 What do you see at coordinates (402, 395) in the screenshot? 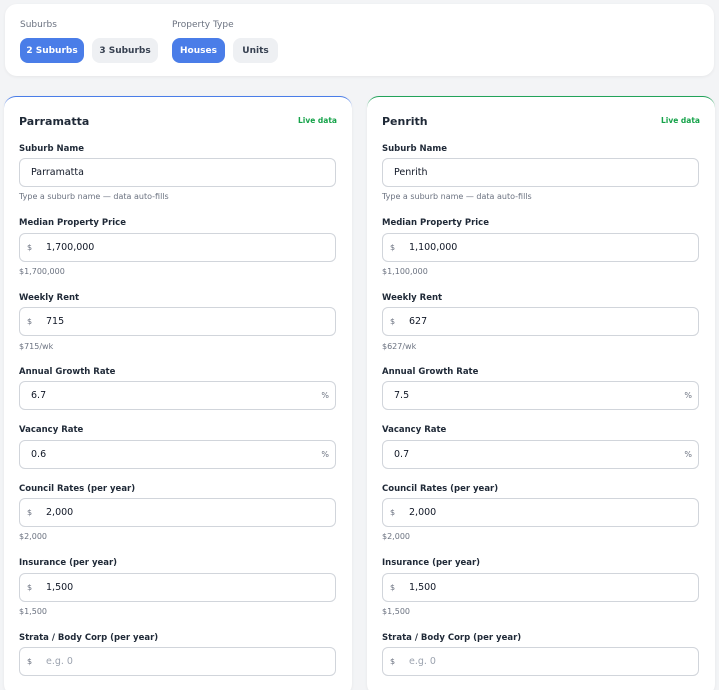
I see `growth-rate-value: 7.5` at bounding box center [402, 395].